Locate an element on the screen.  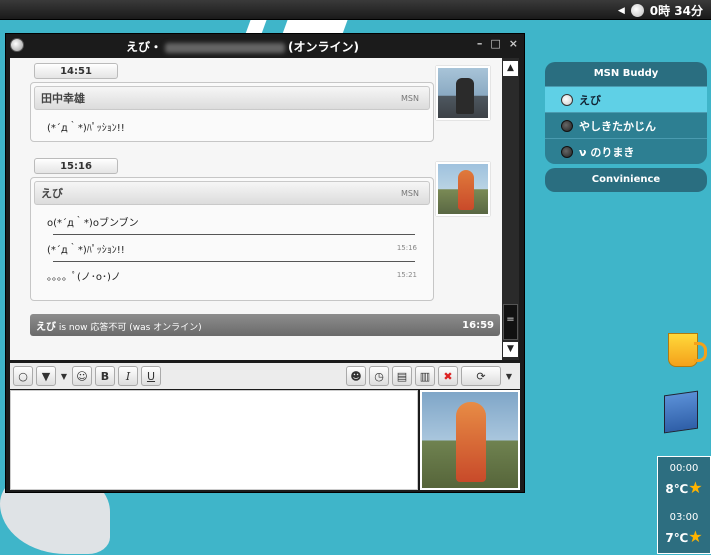
blurred-email is located at coordinates (225, 47).